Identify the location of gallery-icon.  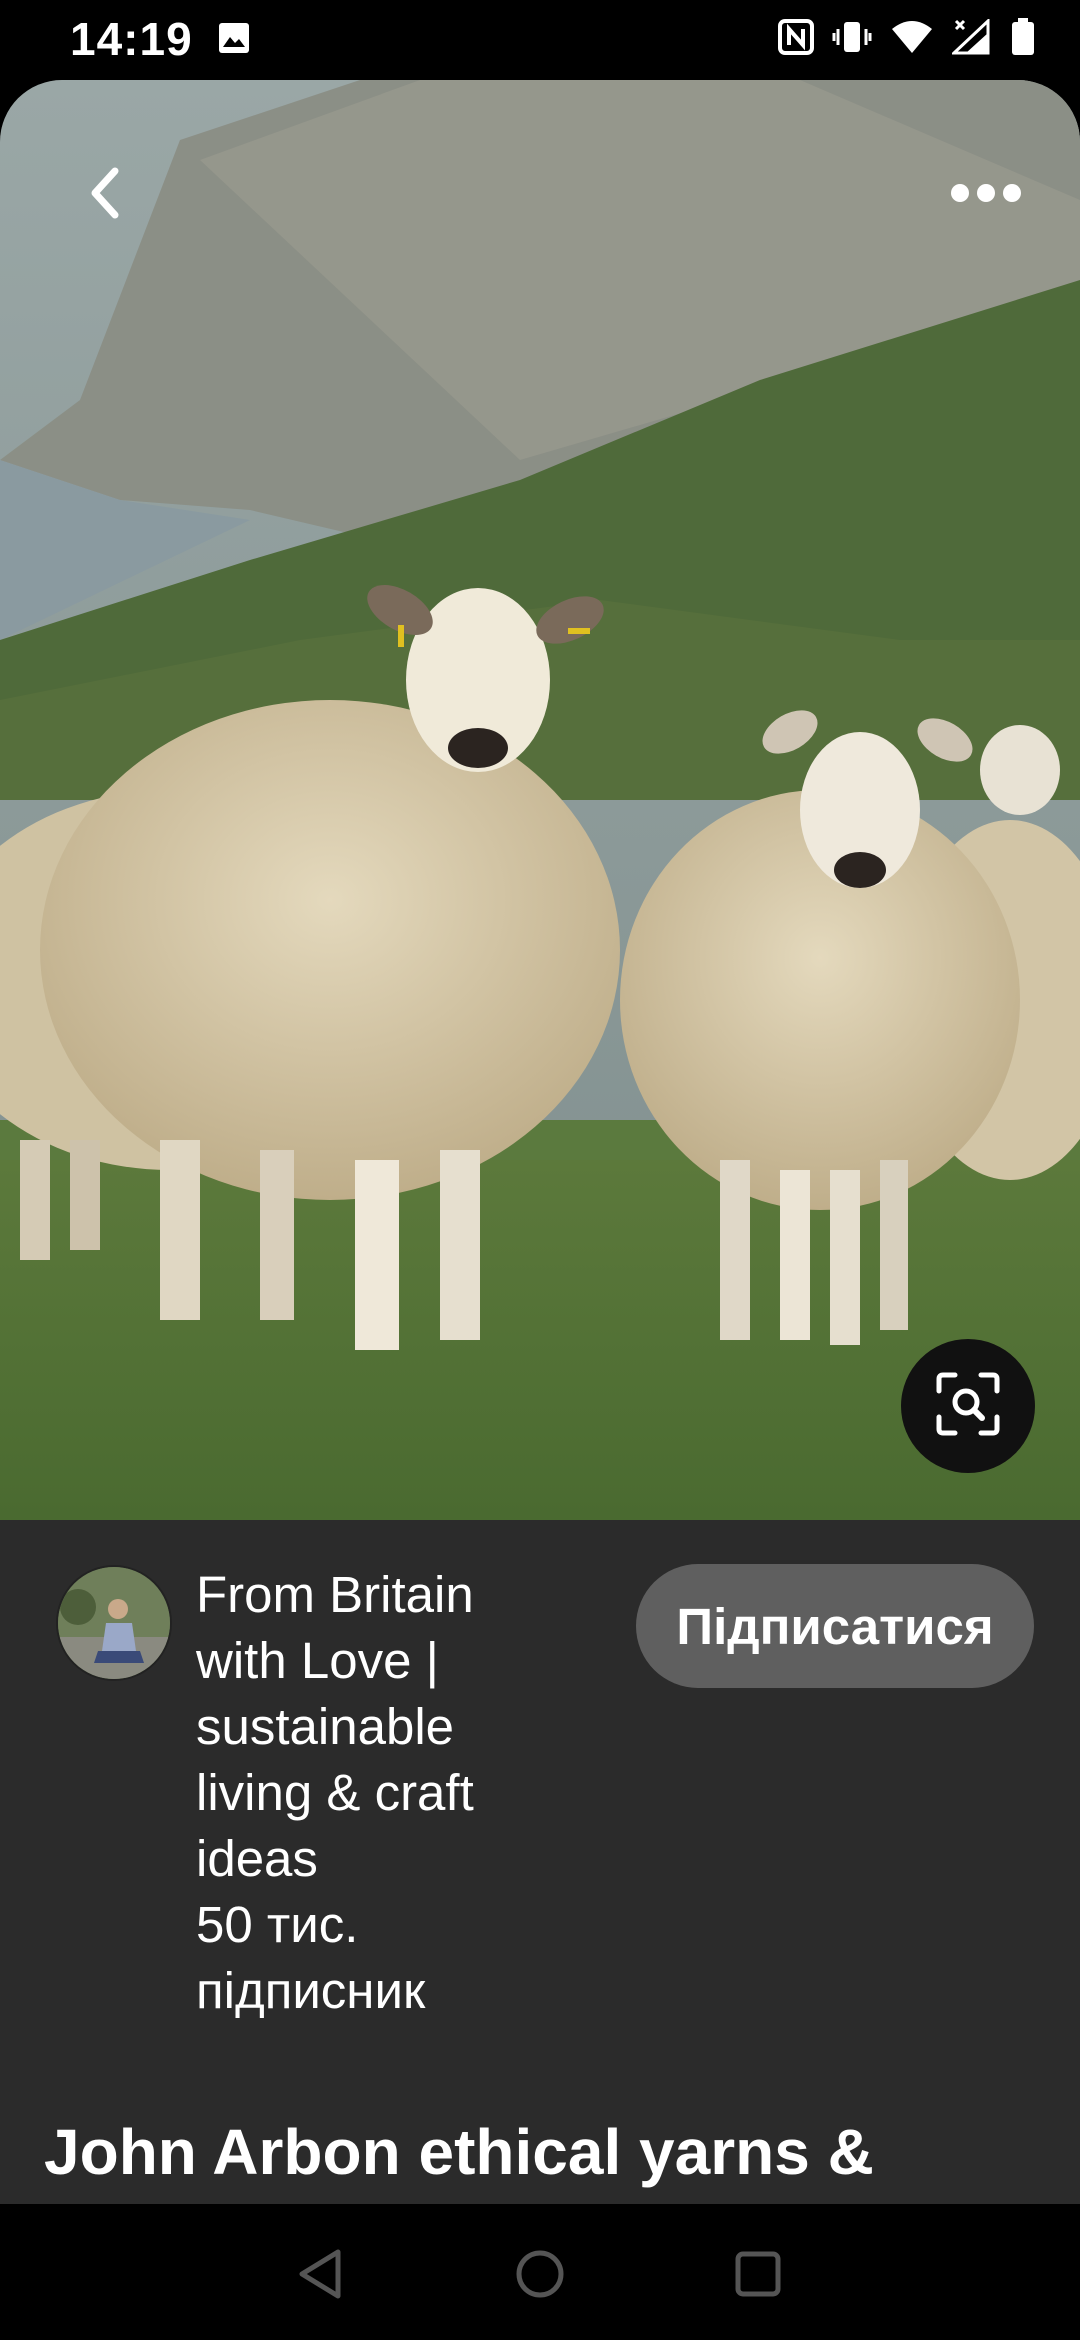
(234, 40).